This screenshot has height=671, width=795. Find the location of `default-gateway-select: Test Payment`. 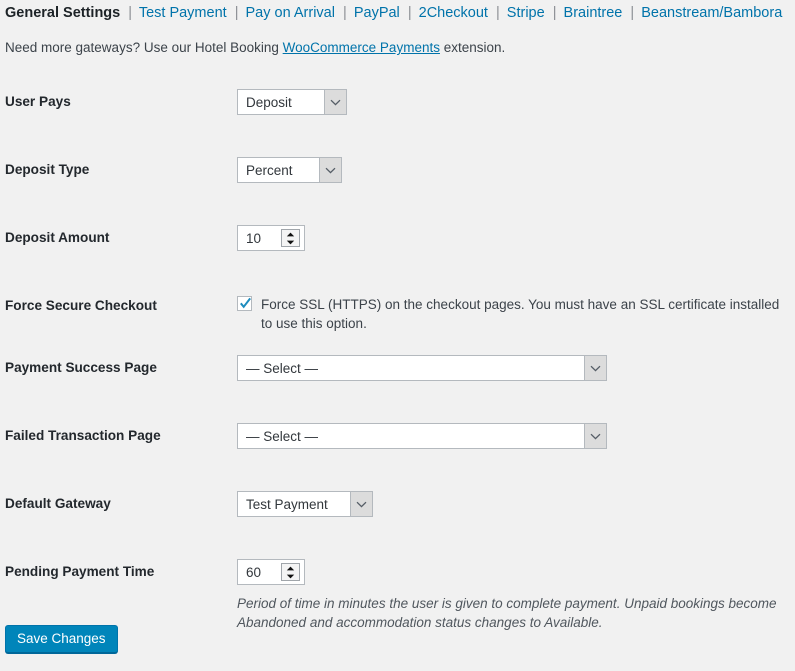

default-gateway-select: Test Payment is located at coordinates (305, 504).